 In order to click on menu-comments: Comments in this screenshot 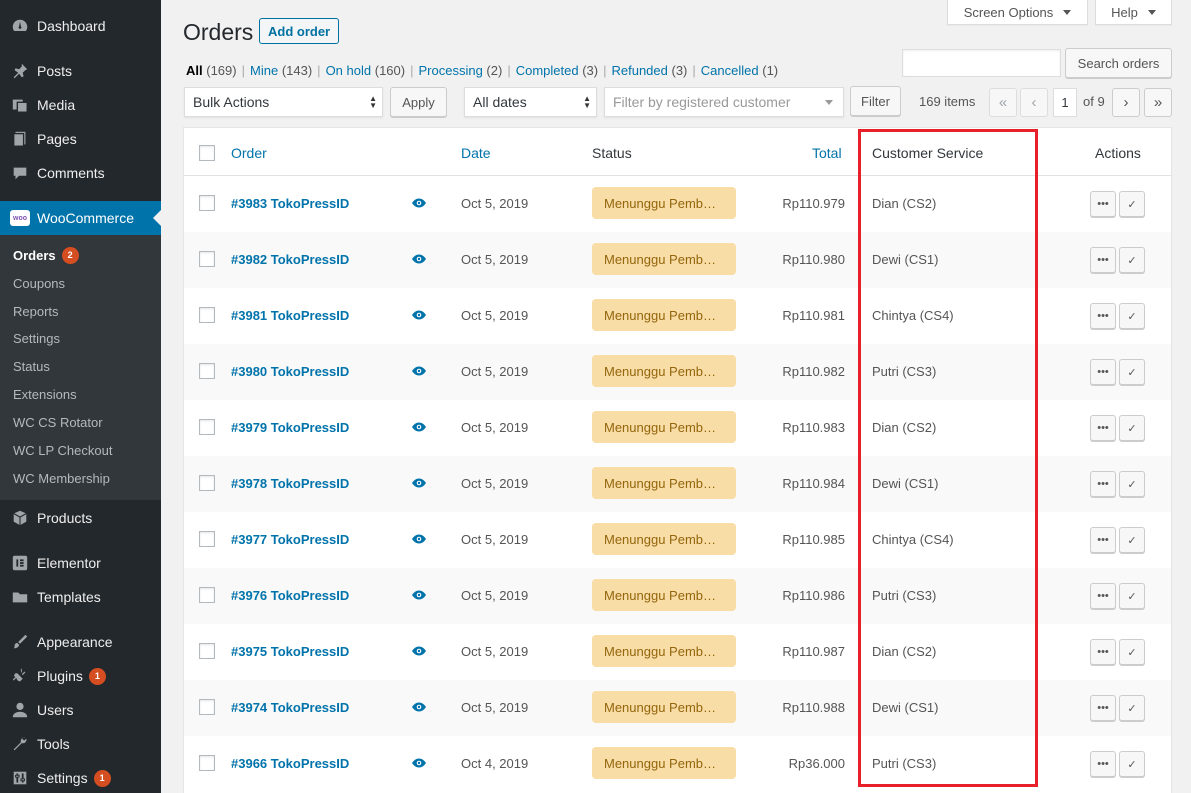, I will do `click(80, 173)`.